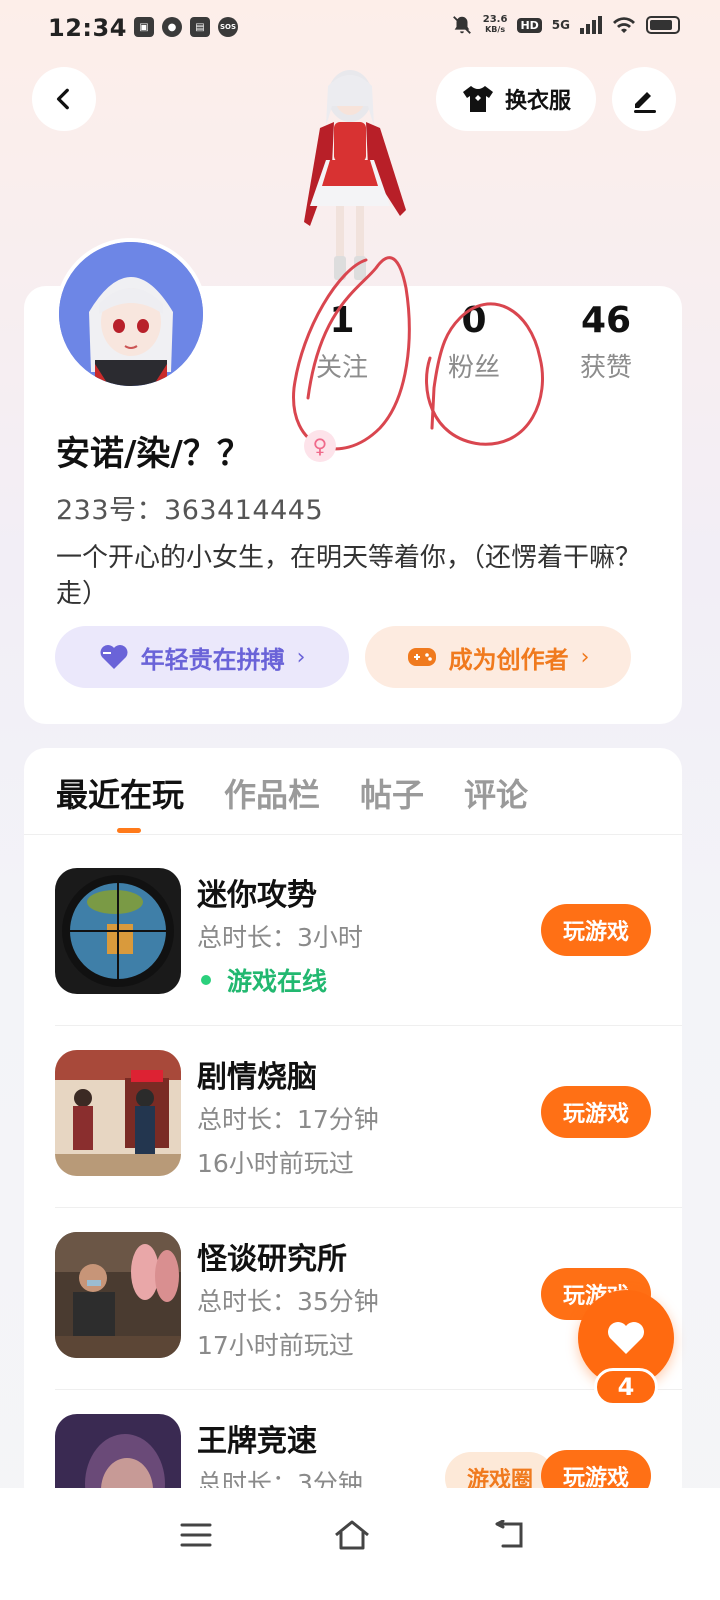 The height and width of the screenshot is (1600, 720). I want to click on shop-notification-icon: ▣, so click(144, 27).